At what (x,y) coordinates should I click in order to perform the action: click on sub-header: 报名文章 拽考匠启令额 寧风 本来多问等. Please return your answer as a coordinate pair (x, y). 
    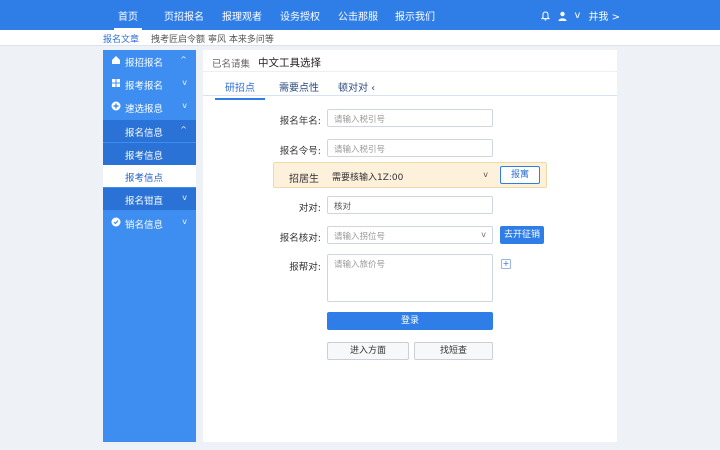
    Looking at the image, I should click on (360, 38).